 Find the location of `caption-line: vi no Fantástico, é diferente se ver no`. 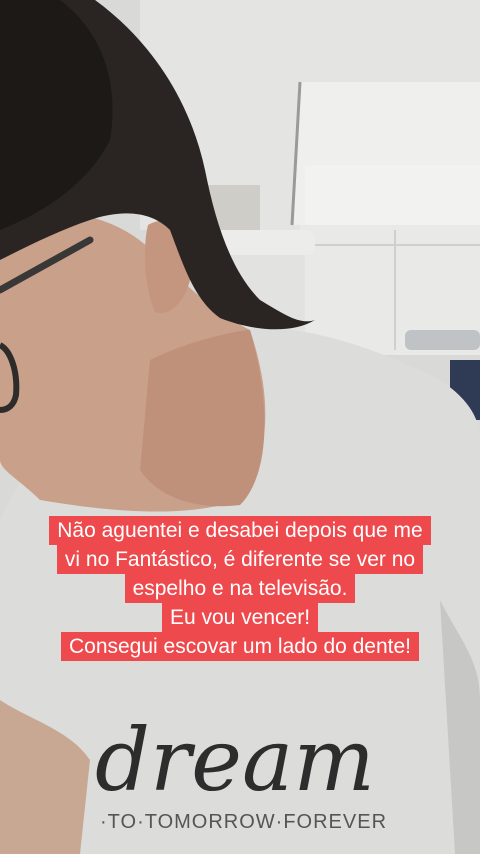

caption-line: vi no Fantástico, é diferente se ver no is located at coordinates (240, 559).